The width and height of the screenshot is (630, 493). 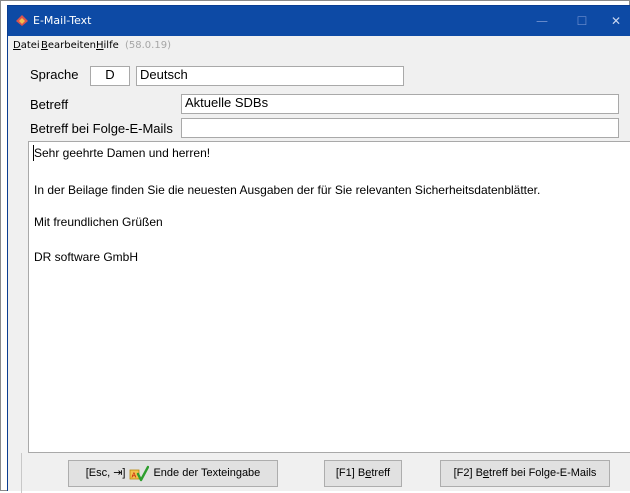 I want to click on end-text-input-button: [Esc, ⇥] A Ende der Texteingabe, so click(x=173, y=473).